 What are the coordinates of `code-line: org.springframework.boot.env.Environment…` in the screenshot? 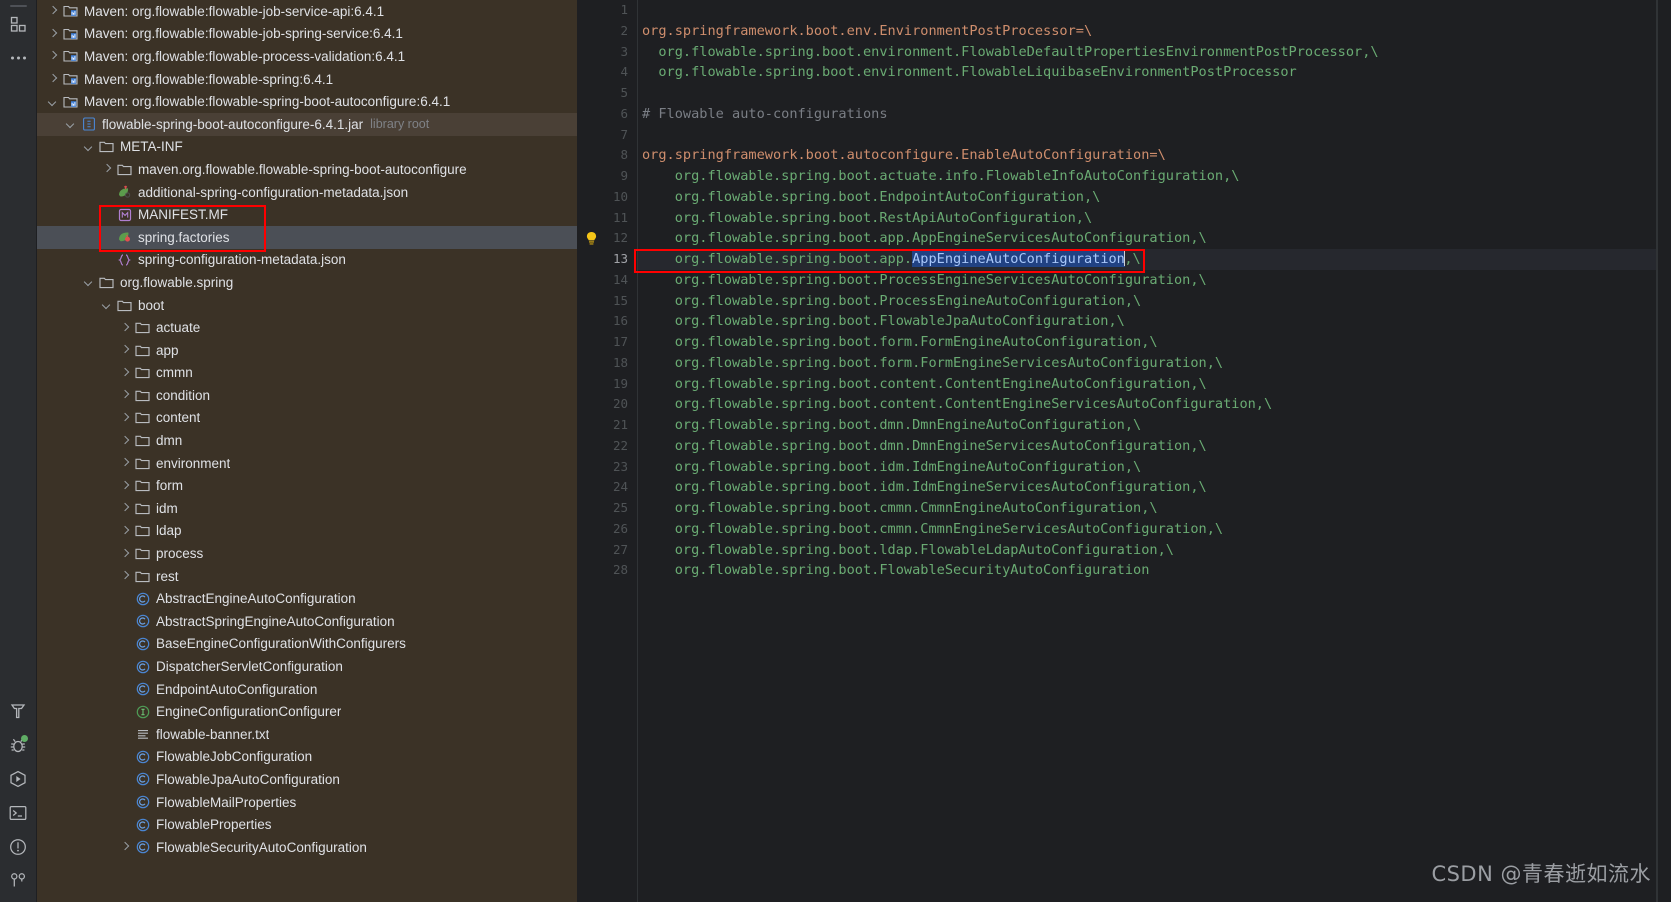 It's located at (1154, 31).